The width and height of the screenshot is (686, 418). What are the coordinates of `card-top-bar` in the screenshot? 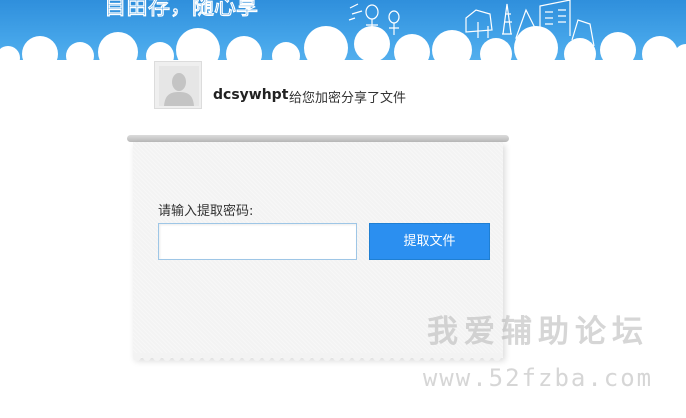 It's located at (318, 138).